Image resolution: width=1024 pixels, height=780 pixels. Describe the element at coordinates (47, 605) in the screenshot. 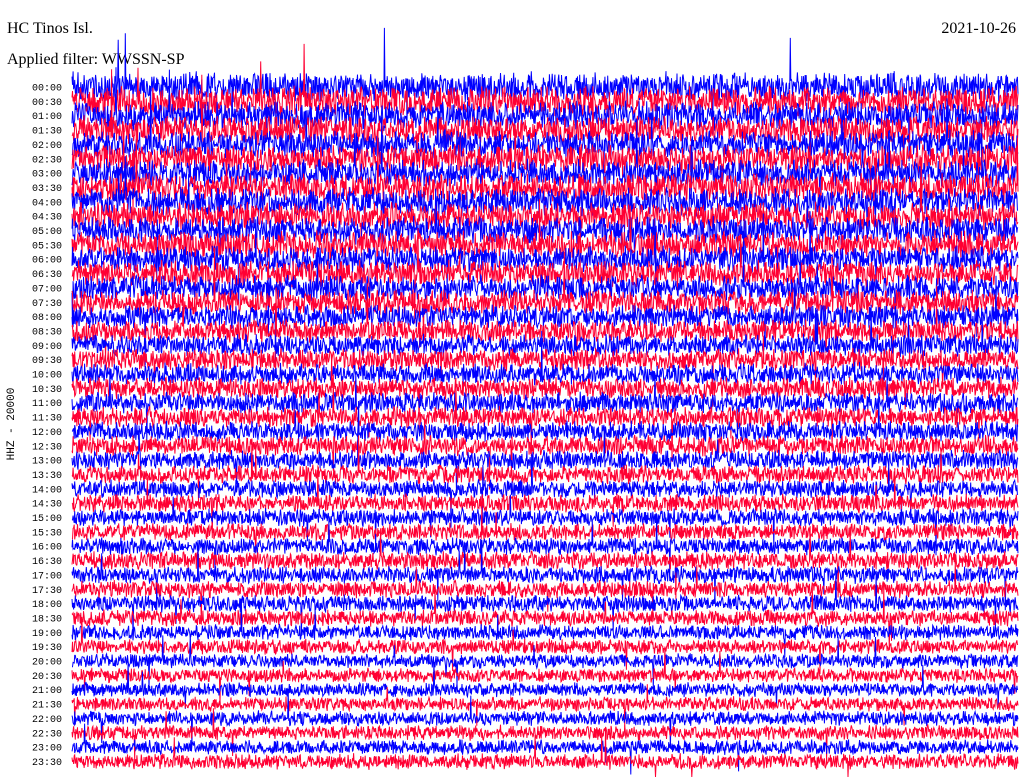

I see `time-tick-label: 18:00` at that location.